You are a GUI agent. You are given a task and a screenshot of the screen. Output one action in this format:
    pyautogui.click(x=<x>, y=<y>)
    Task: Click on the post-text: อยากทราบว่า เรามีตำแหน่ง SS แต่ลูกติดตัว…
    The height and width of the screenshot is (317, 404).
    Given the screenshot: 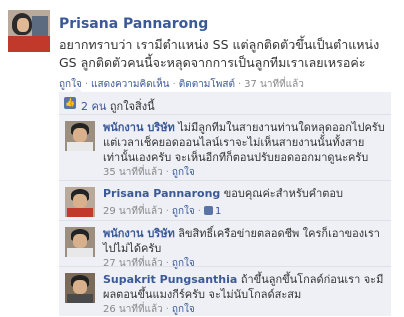 What is the action you would take?
    pyautogui.click(x=219, y=53)
    